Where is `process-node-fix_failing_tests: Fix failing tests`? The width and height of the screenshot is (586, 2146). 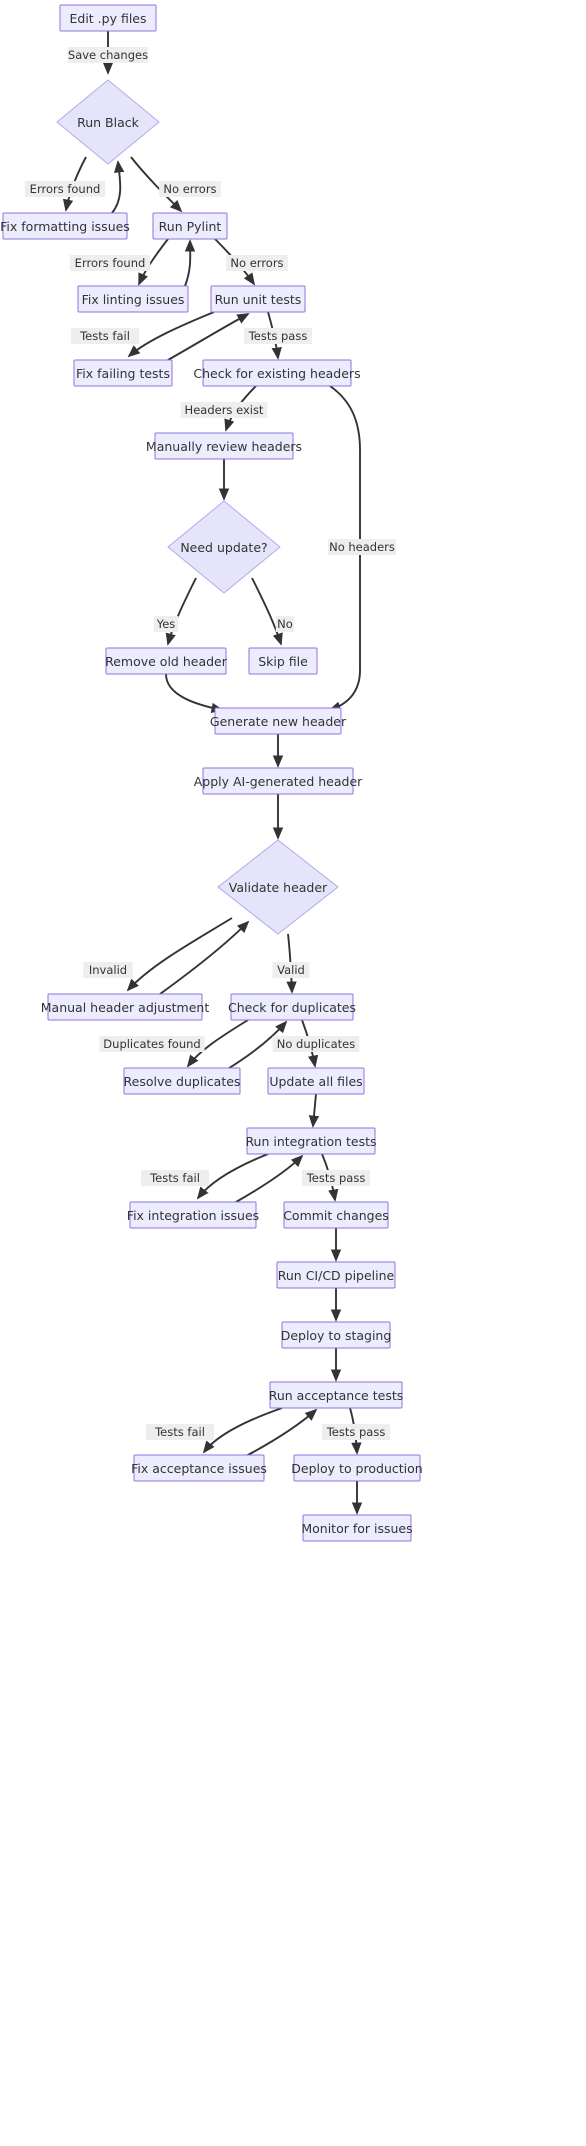
process-node-fix_failing_tests: Fix failing tests is located at coordinates (123, 373).